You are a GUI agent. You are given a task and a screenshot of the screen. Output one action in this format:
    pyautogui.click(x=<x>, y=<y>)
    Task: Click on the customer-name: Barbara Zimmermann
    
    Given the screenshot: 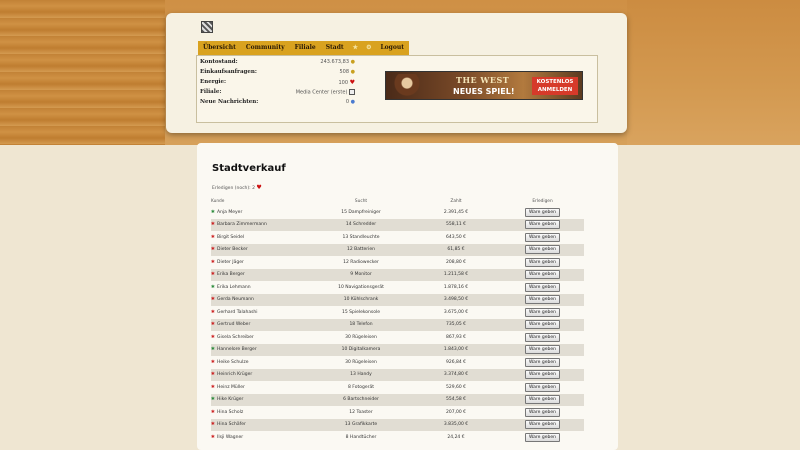 What is the action you would take?
    pyautogui.click(x=242, y=224)
    